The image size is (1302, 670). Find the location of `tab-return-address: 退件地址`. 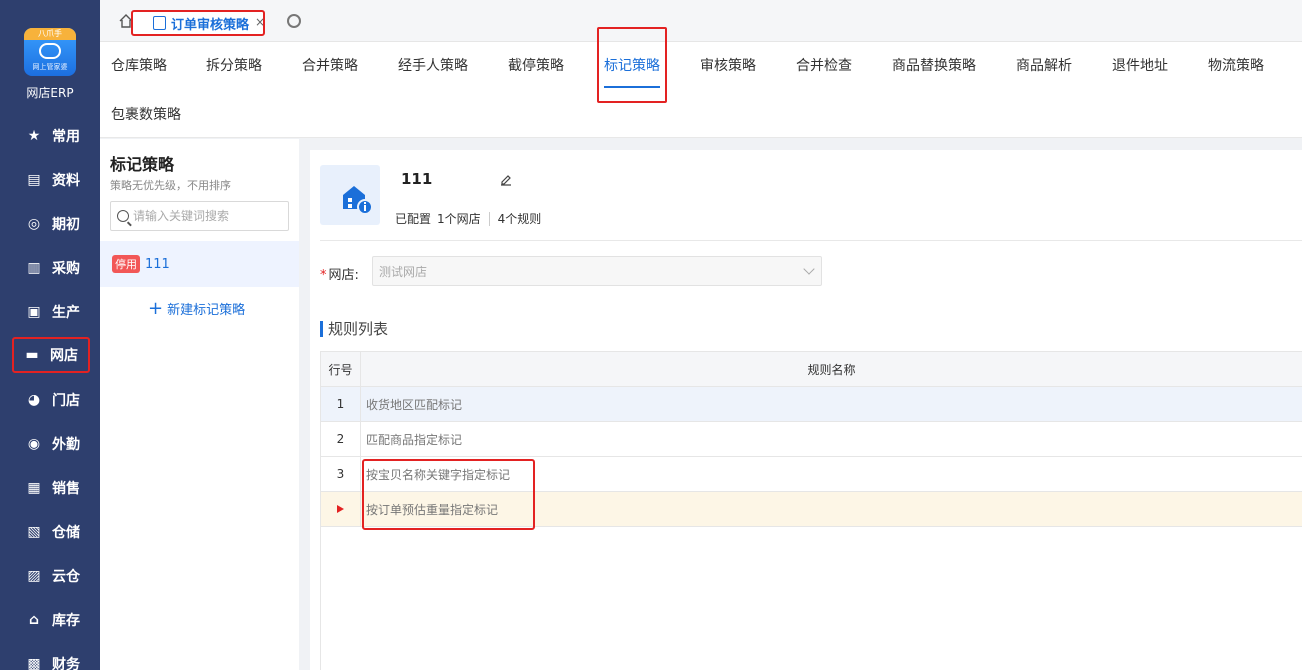

tab-return-address: 退件地址 is located at coordinates (1140, 65).